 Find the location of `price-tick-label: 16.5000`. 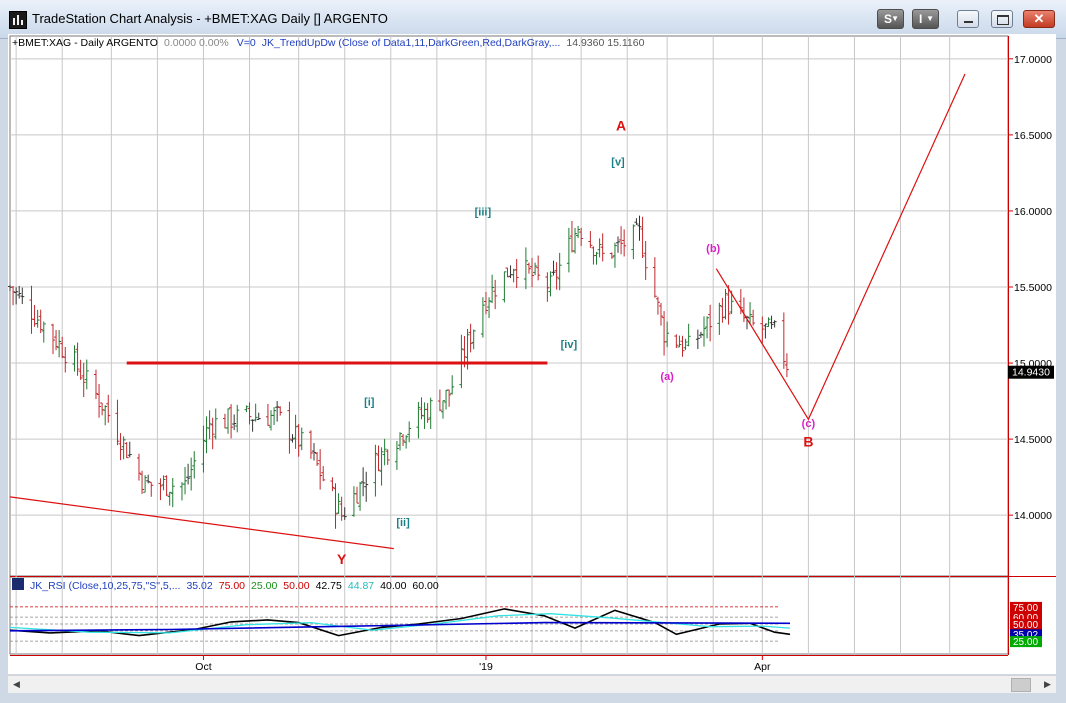

price-tick-label: 16.5000 is located at coordinates (1033, 136).